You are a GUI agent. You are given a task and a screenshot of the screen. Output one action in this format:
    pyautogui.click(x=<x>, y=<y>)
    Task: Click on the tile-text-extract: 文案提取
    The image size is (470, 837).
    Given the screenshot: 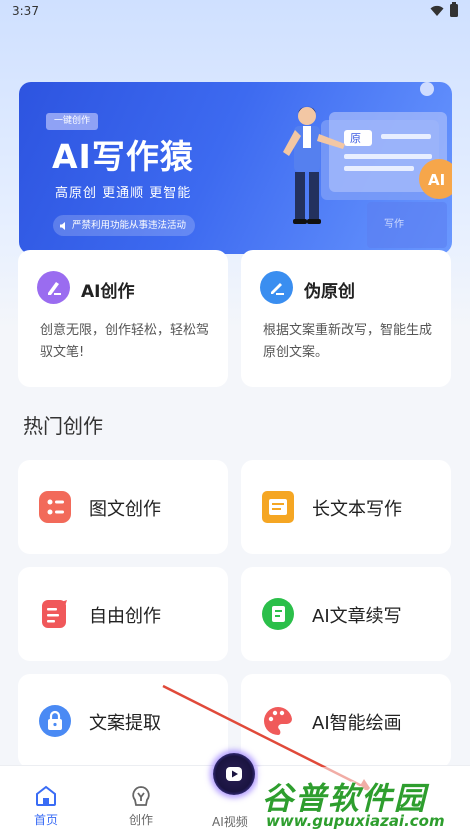 What is the action you would take?
    pyautogui.click(x=123, y=721)
    